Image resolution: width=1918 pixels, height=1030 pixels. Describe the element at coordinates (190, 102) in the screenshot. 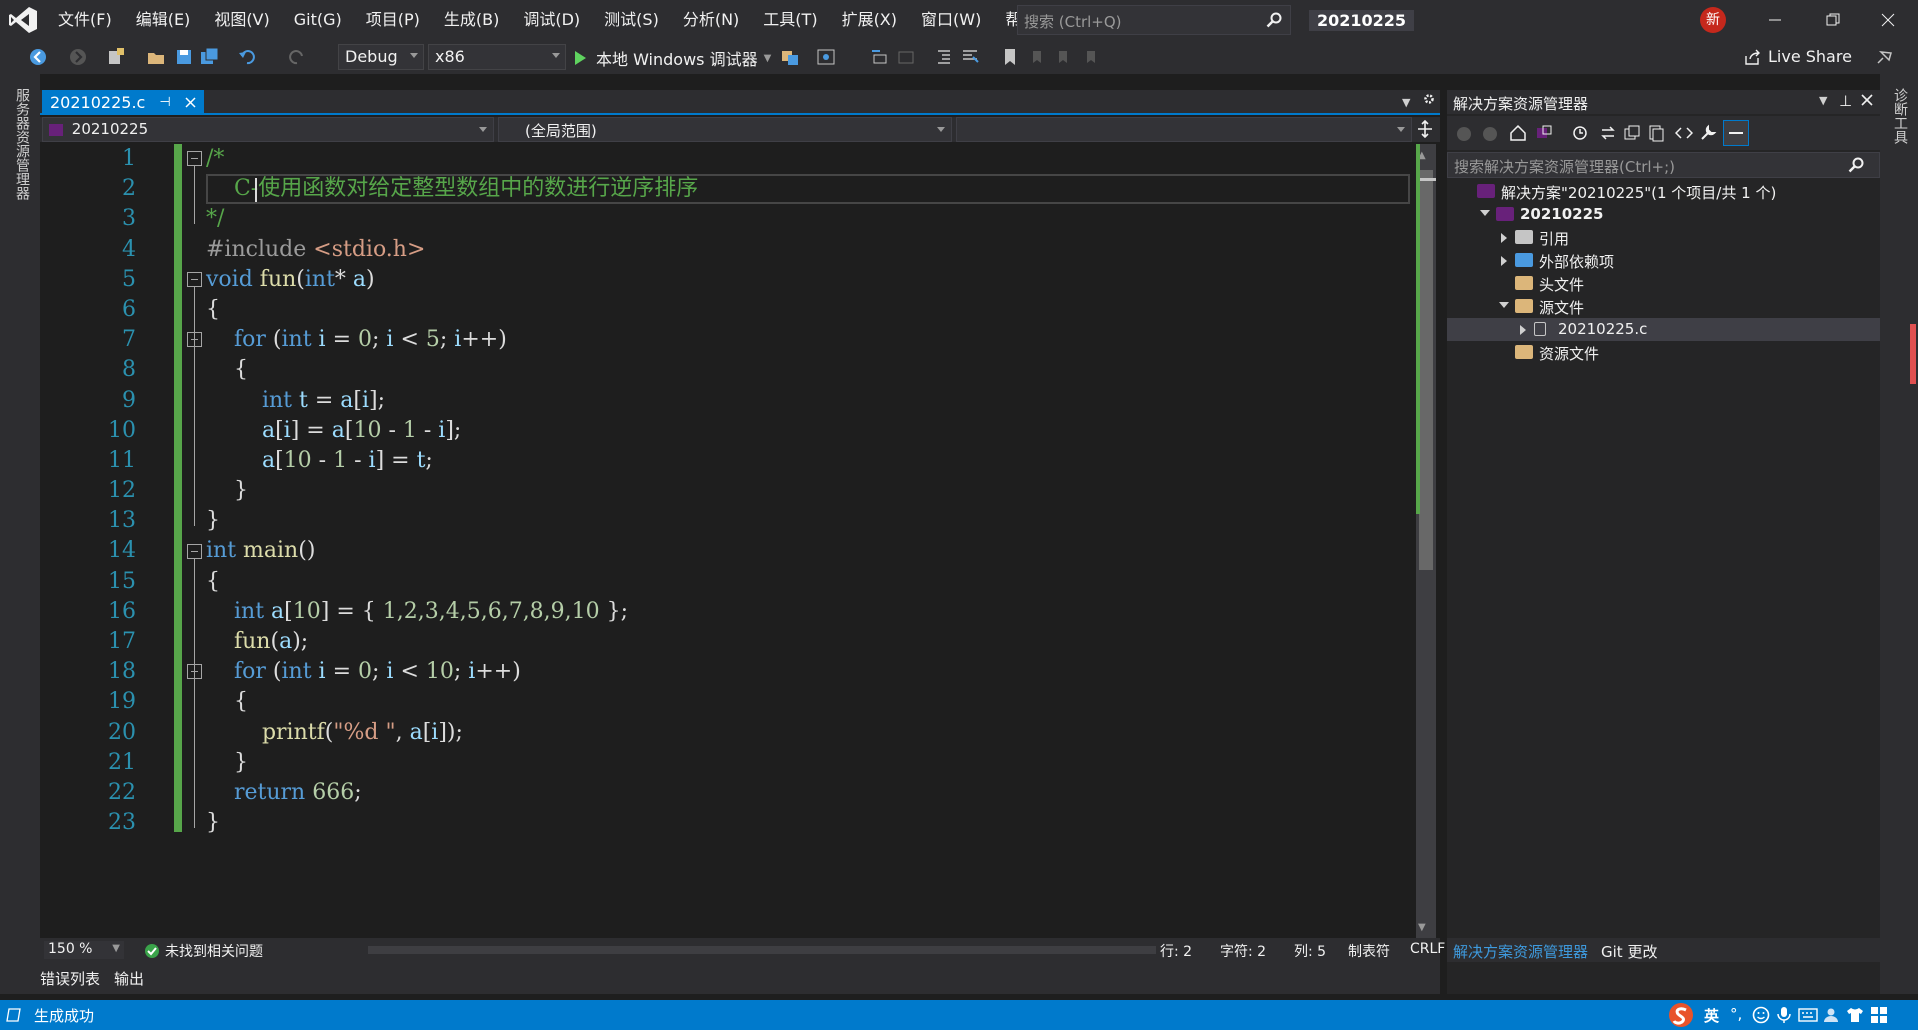

I see `close-tab-icon` at that location.